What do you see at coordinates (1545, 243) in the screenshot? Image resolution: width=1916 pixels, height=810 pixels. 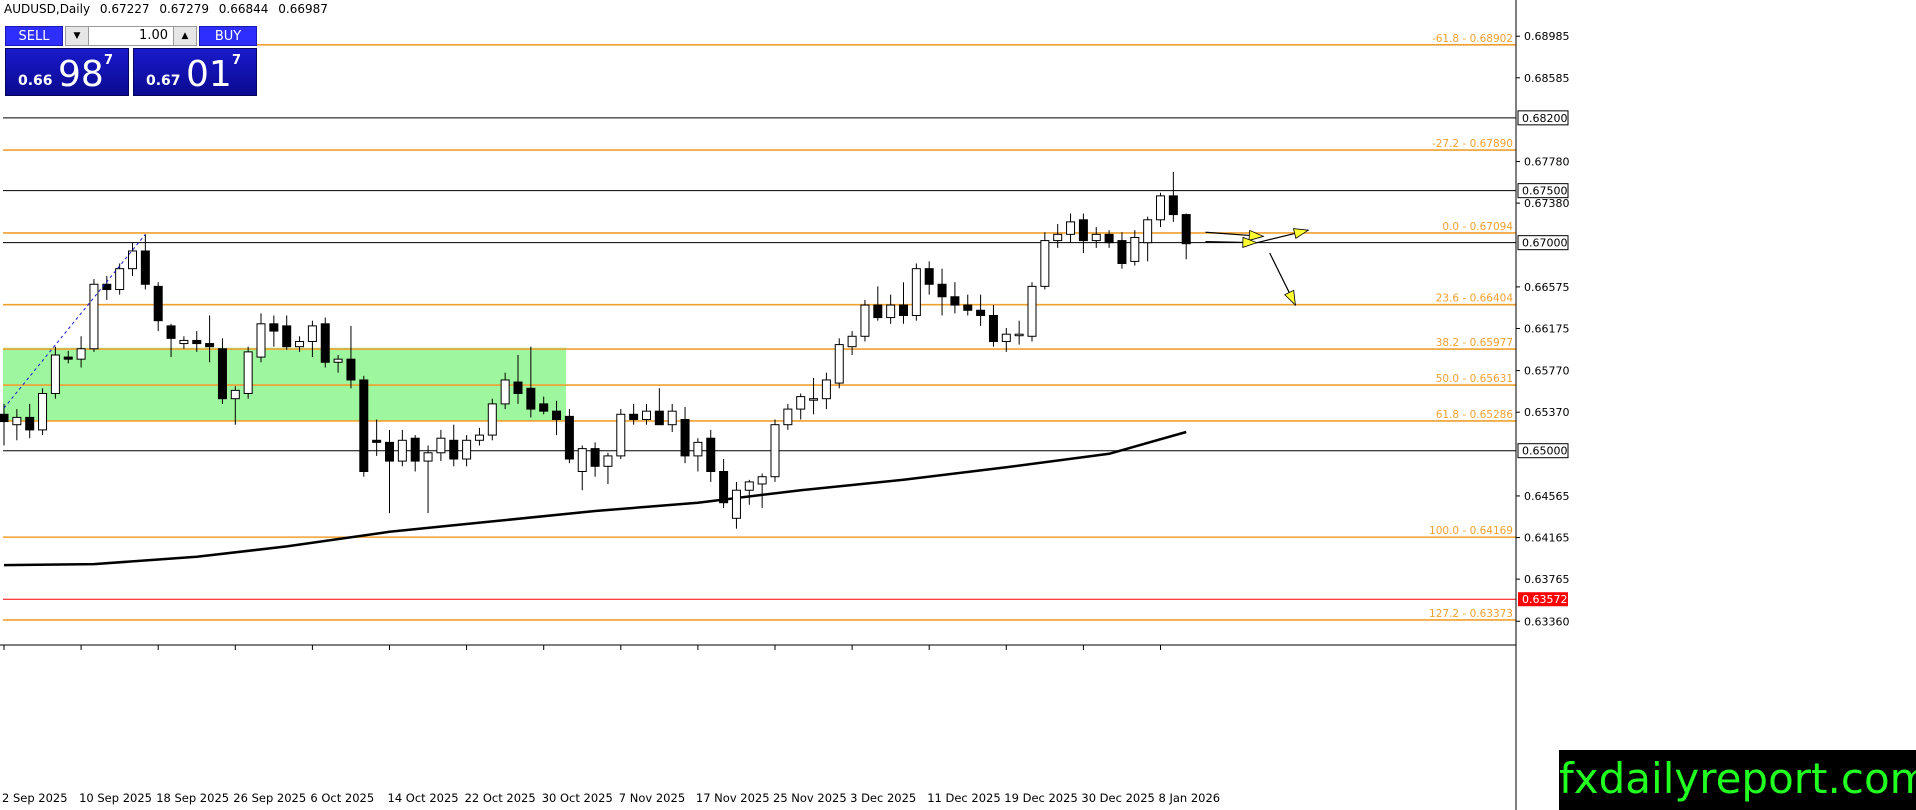 I see `price-tag-label-2: 0.67000` at bounding box center [1545, 243].